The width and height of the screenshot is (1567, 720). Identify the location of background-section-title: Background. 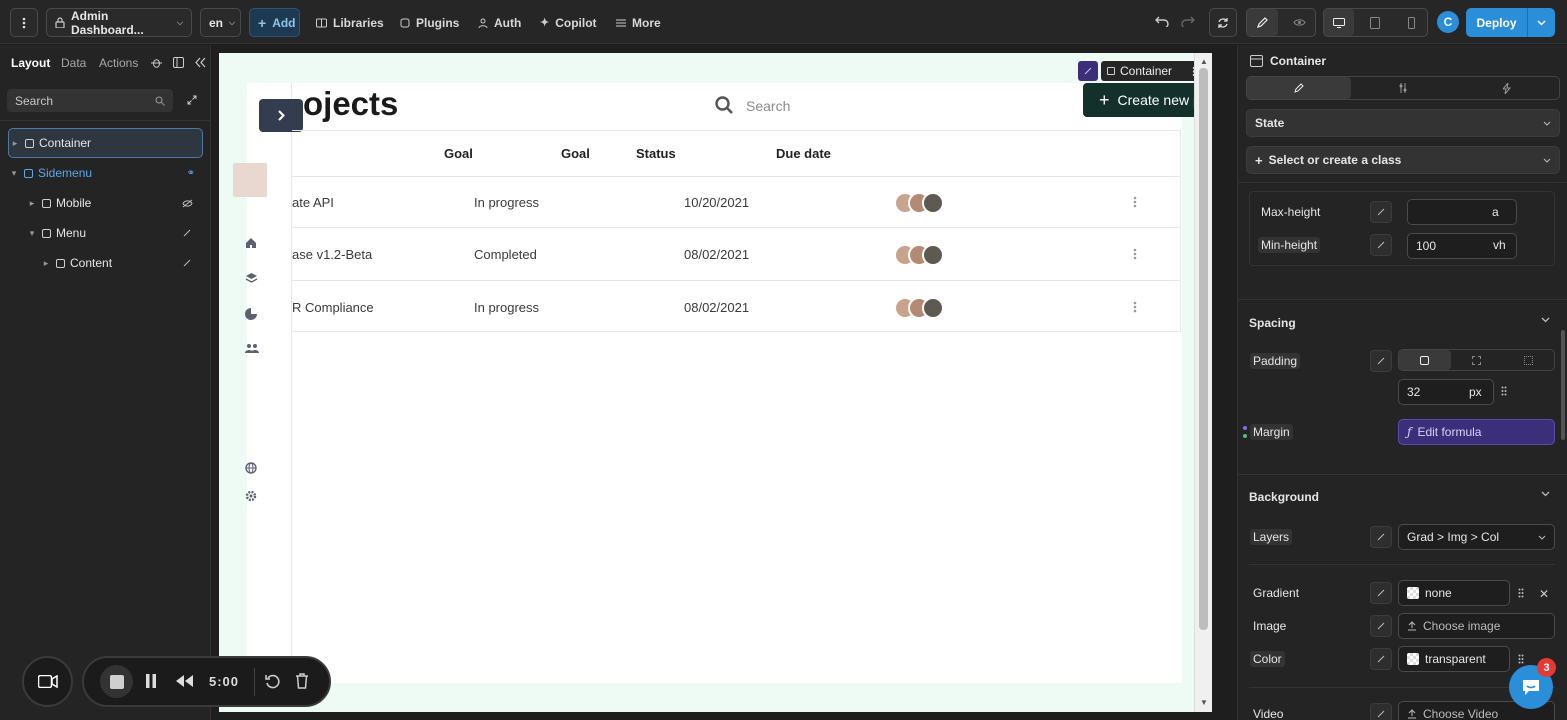
(1284, 497).